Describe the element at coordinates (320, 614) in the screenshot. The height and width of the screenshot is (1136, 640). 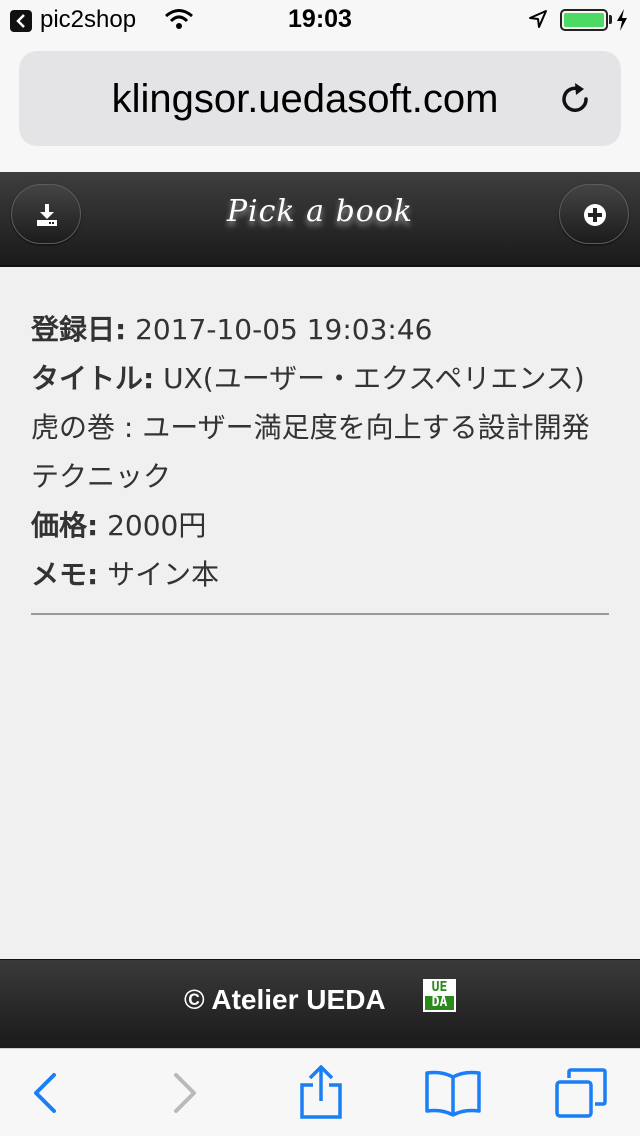
I see `divider` at that location.